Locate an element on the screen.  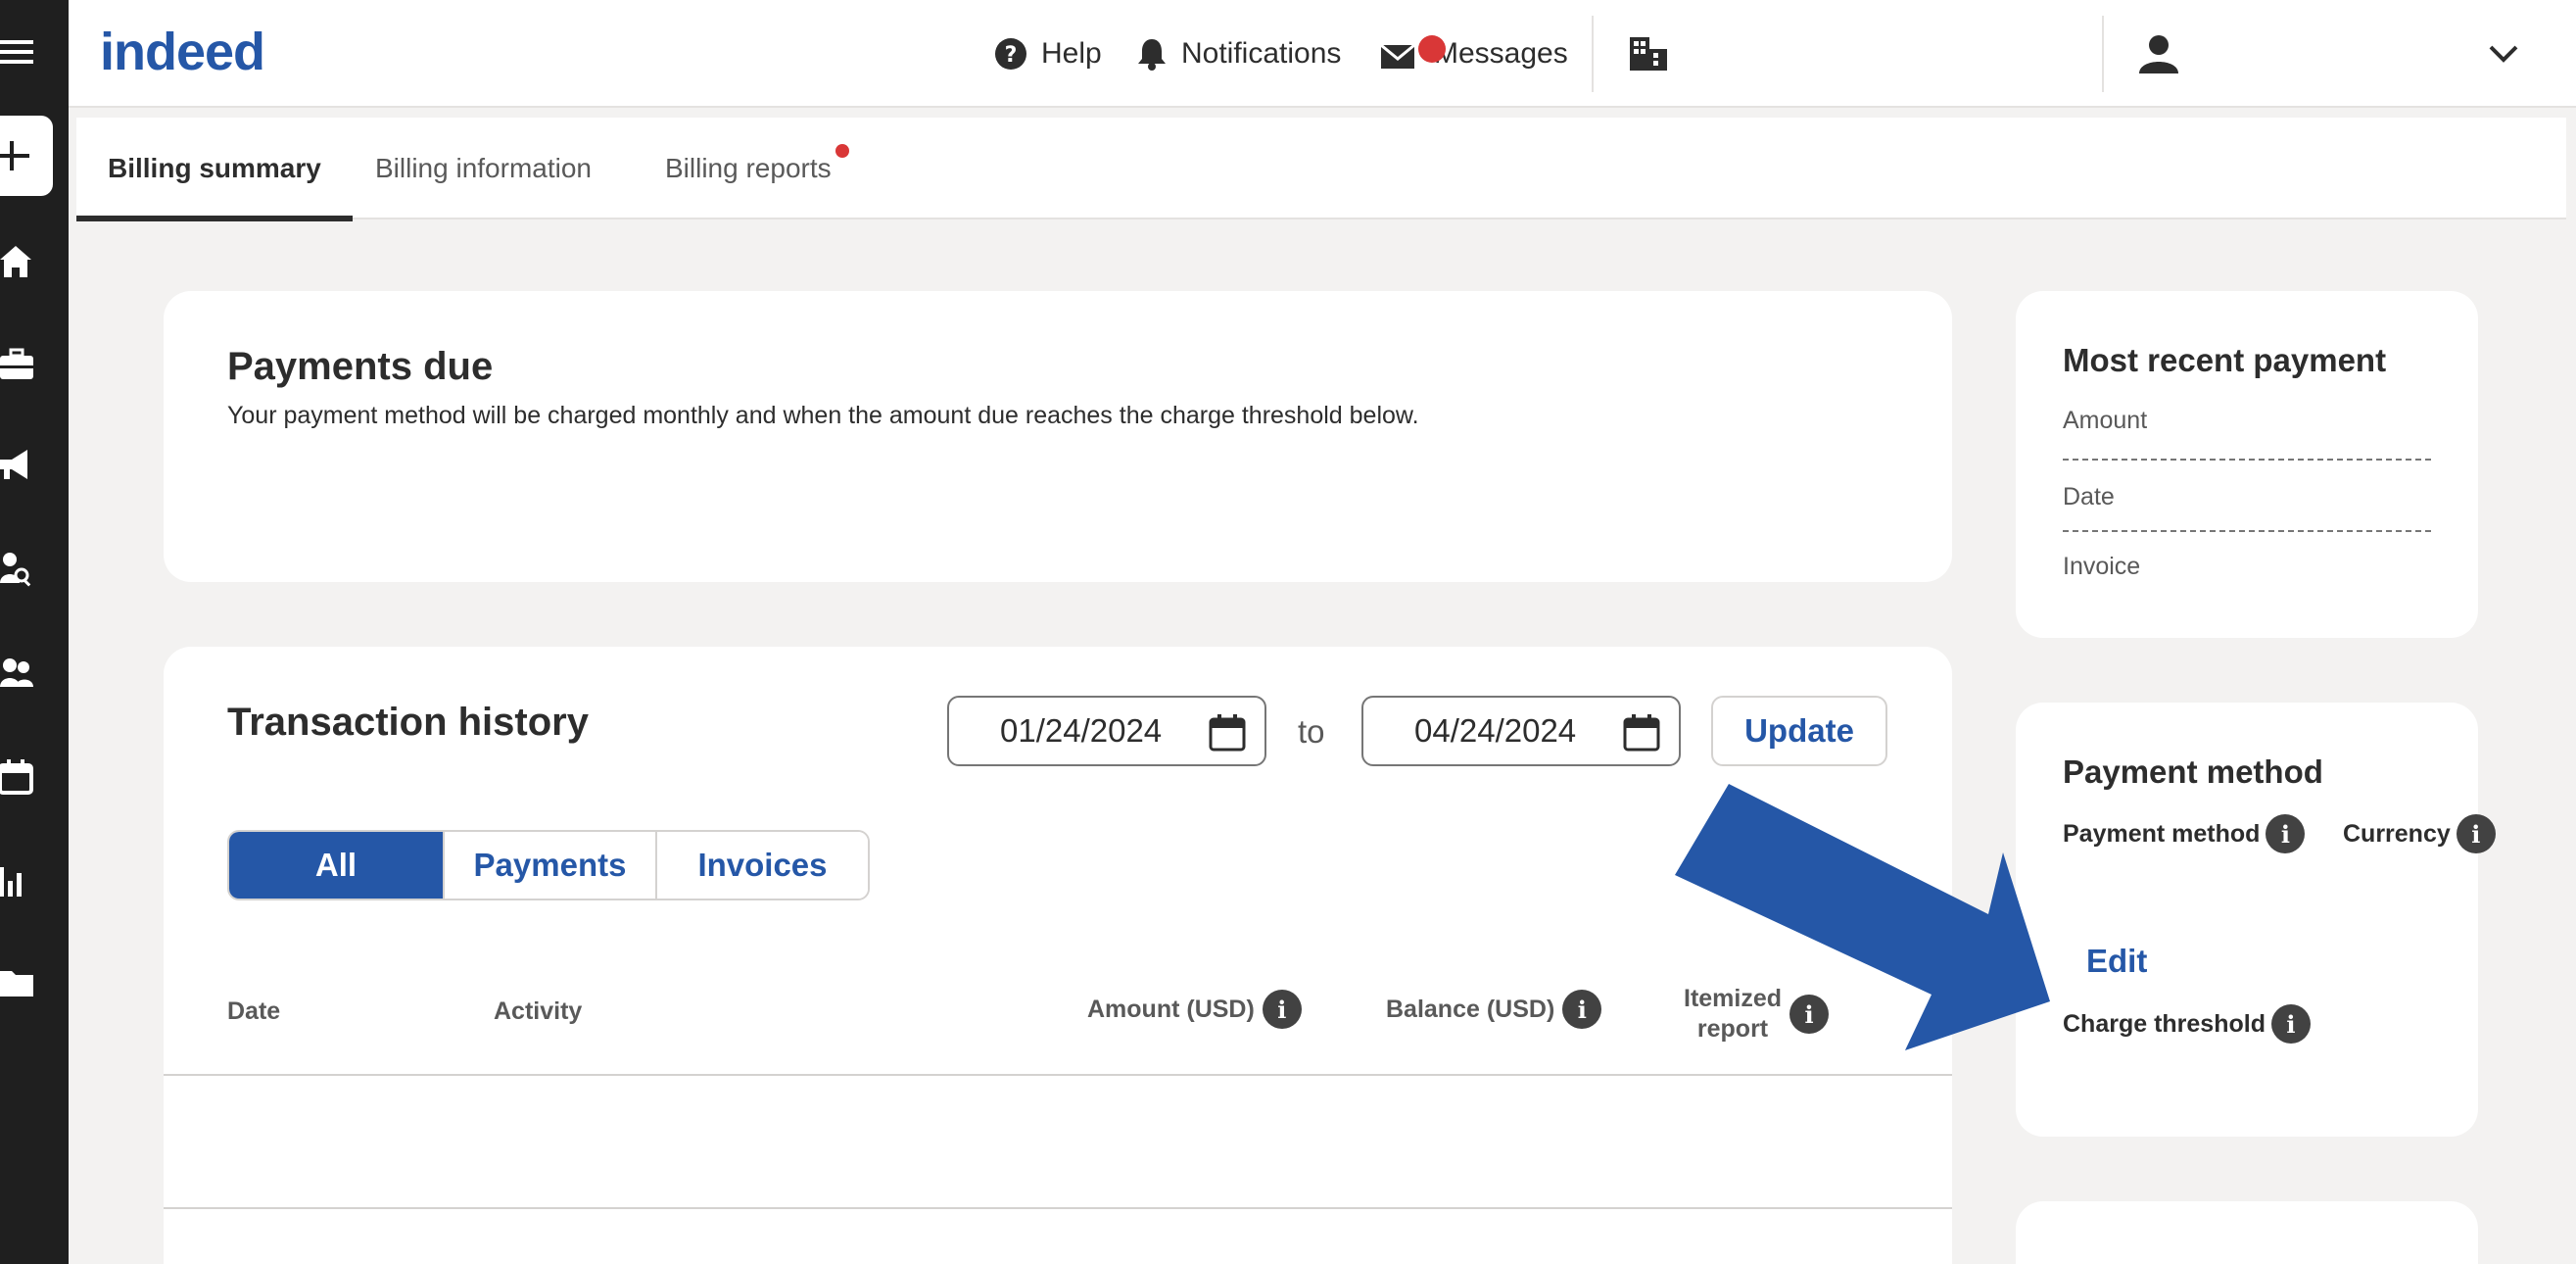
transaction-history-title: Transaction history is located at coordinates (408, 722).